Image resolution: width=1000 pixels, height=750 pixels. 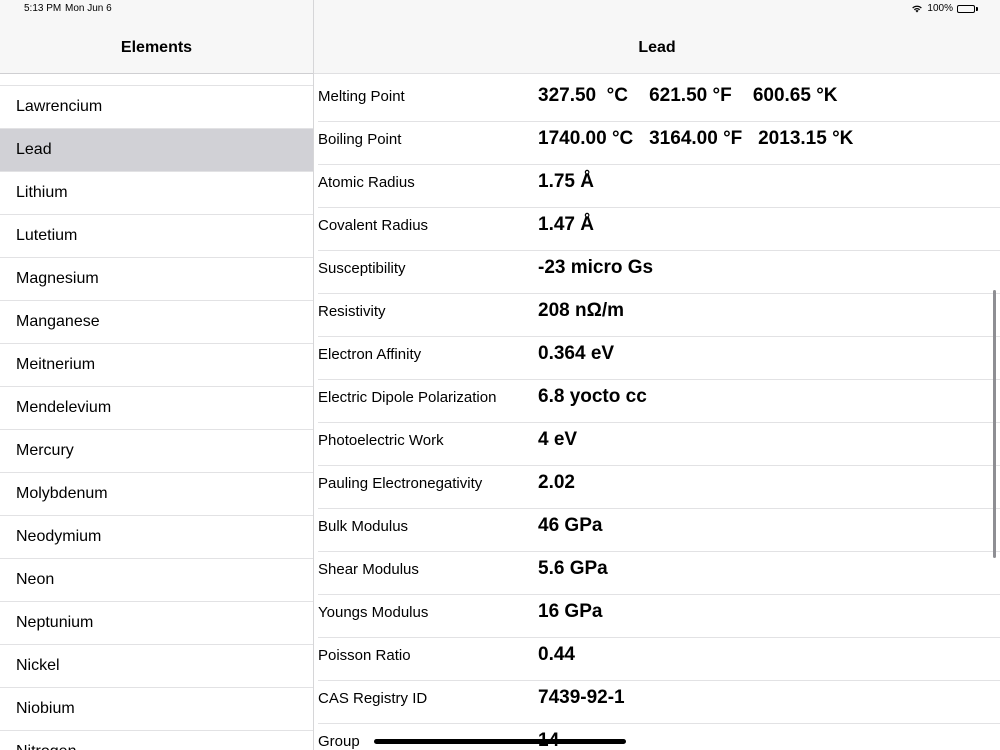 I want to click on property-value: 1.75 Å, so click(x=566, y=181).